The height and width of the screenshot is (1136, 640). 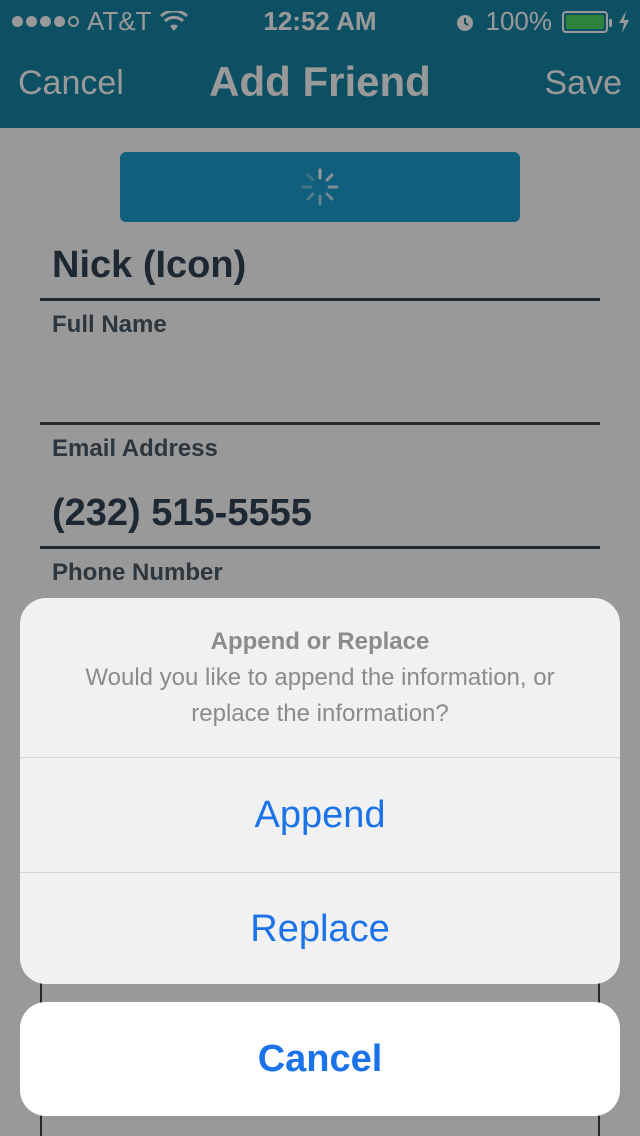 What do you see at coordinates (320, 928) in the screenshot?
I see `replace-button: Replace` at bounding box center [320, 928].